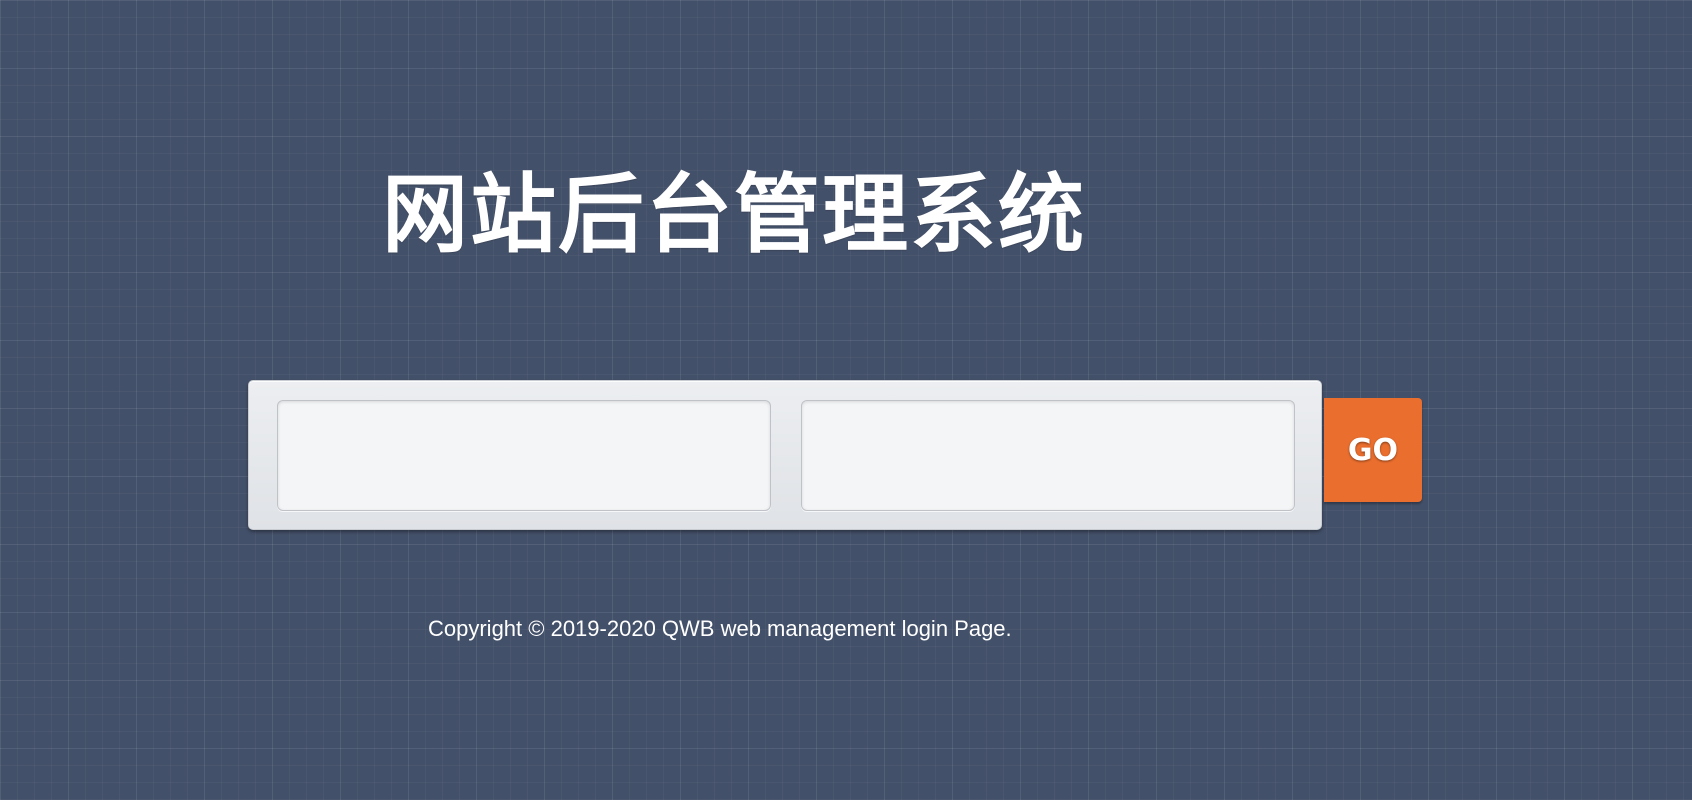 This screenshot has width=1692, height=800. What do you see at coordinates (1373, 450) in the screenshot?
I see `go-button: GO` at bounding box center [1373, 450].